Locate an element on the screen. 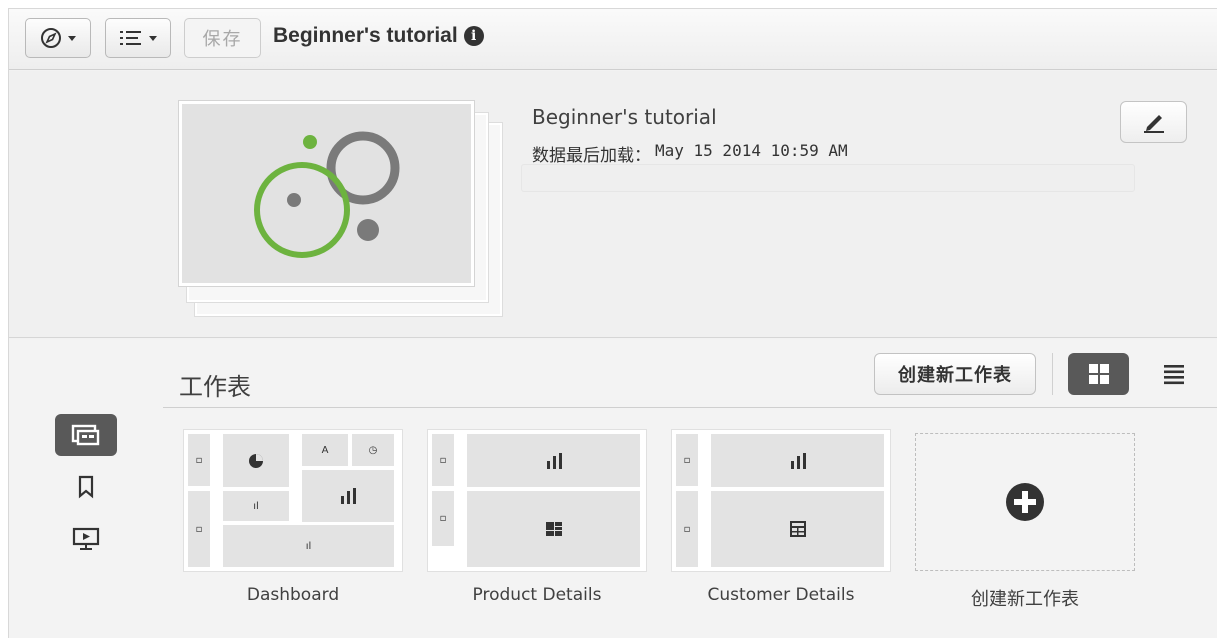  nav-stories-button is located at coordinates (86, 539).